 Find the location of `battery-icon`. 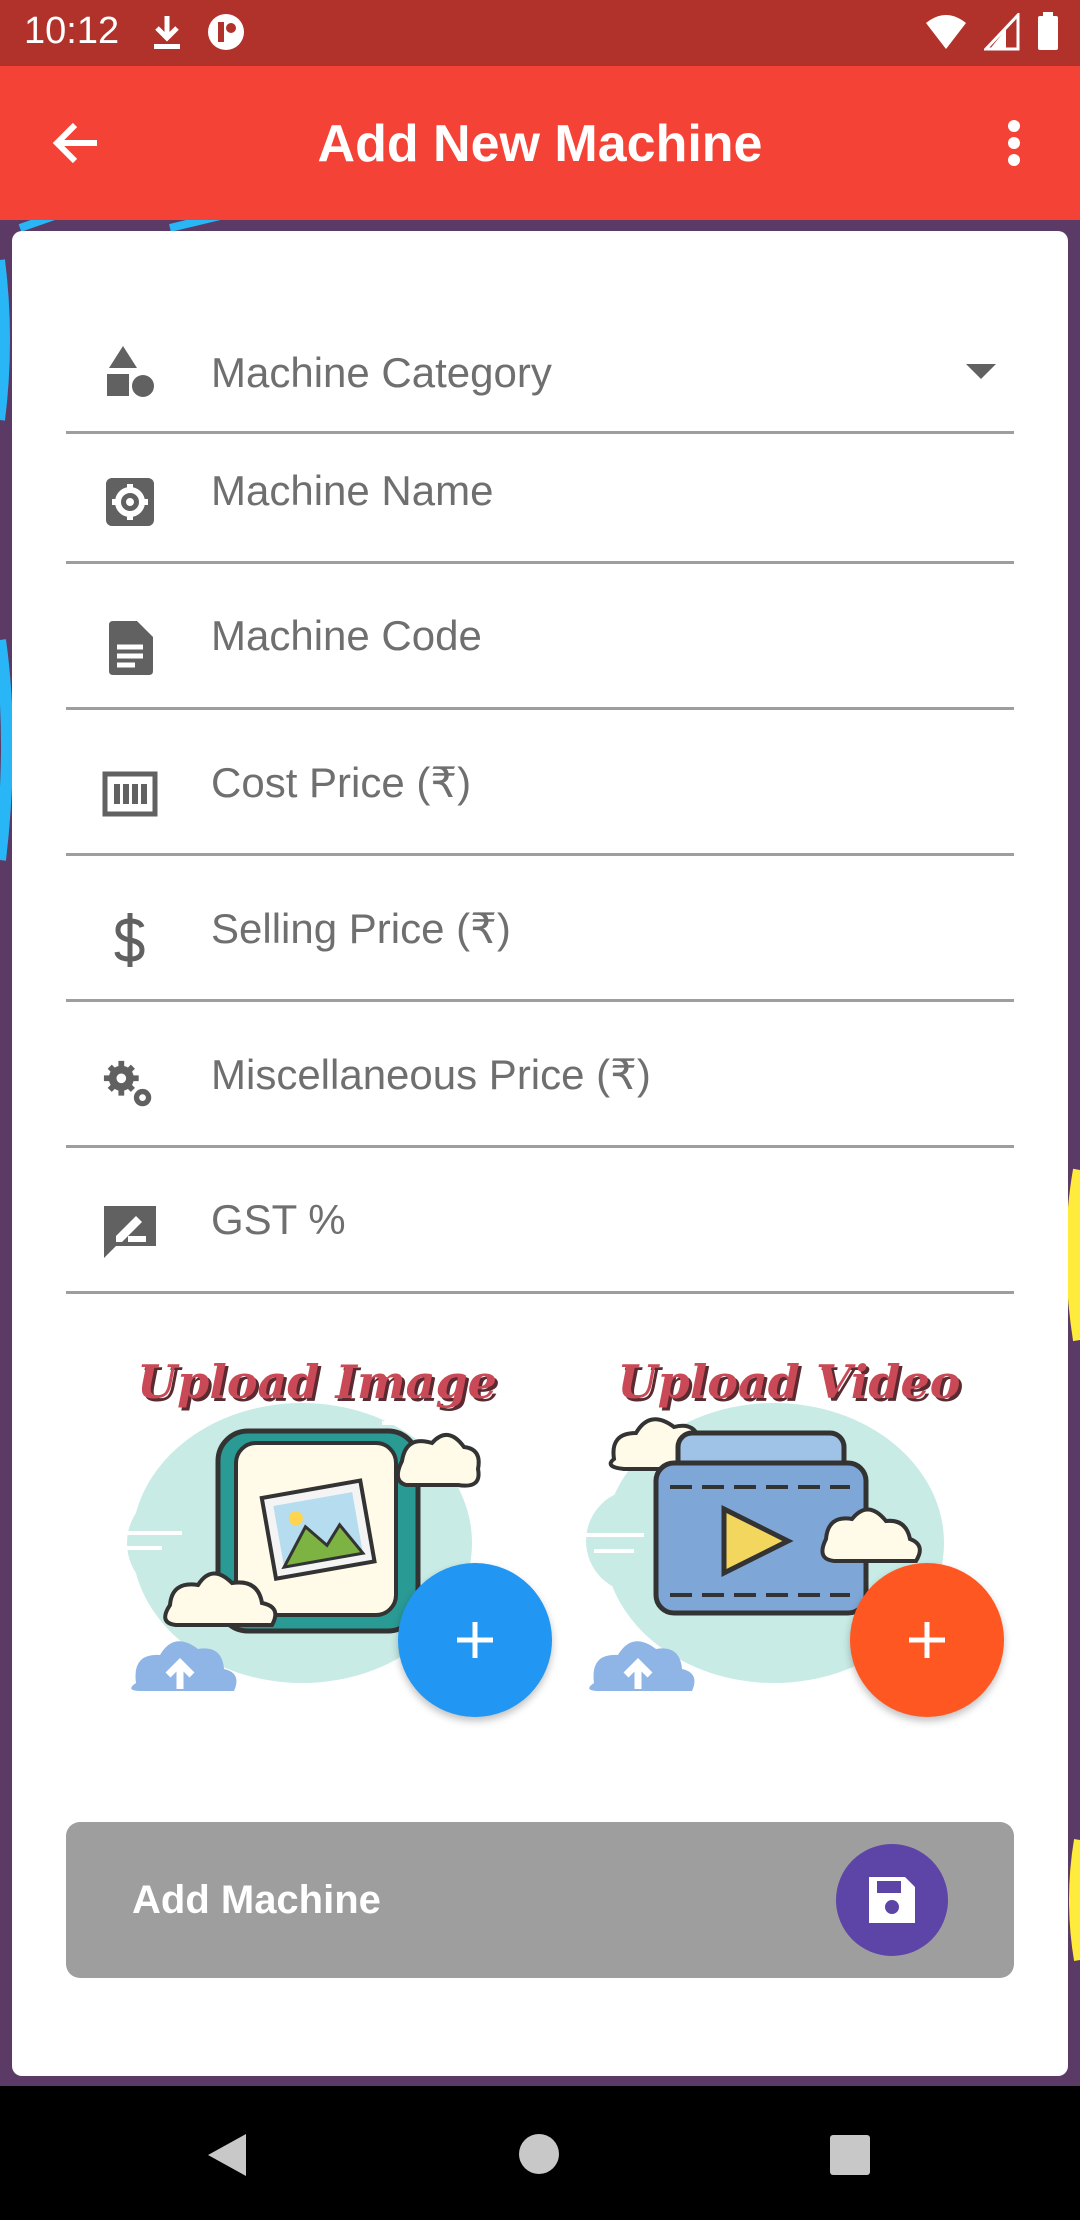

battery-icon is located at coordinates (1048, 34).